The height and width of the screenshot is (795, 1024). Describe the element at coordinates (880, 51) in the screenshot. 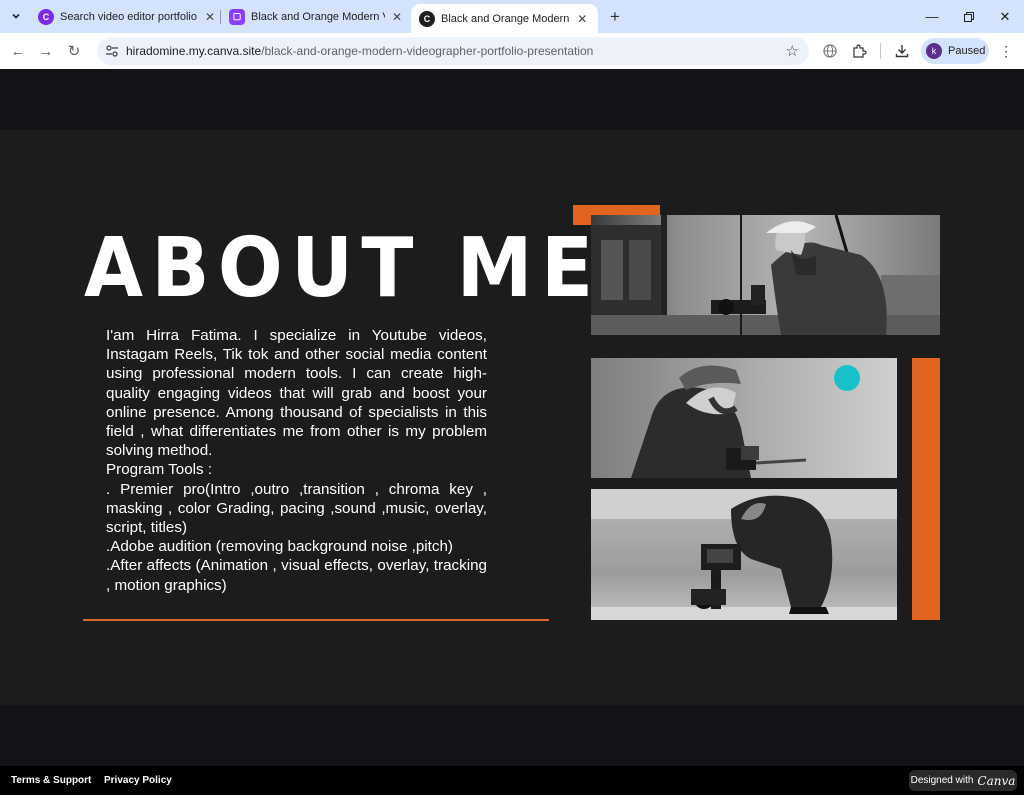

I see `toolbar-divider` at that location.